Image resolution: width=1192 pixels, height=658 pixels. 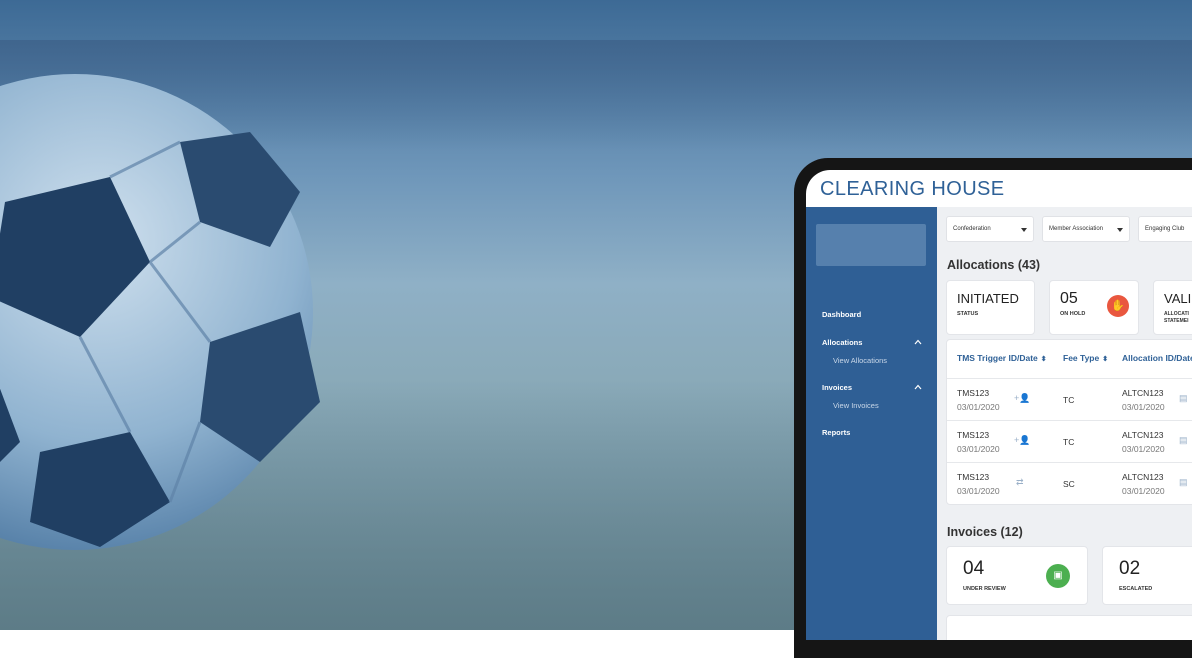 I want to click on card-value: INITIATED, so click(x=988, y=298).